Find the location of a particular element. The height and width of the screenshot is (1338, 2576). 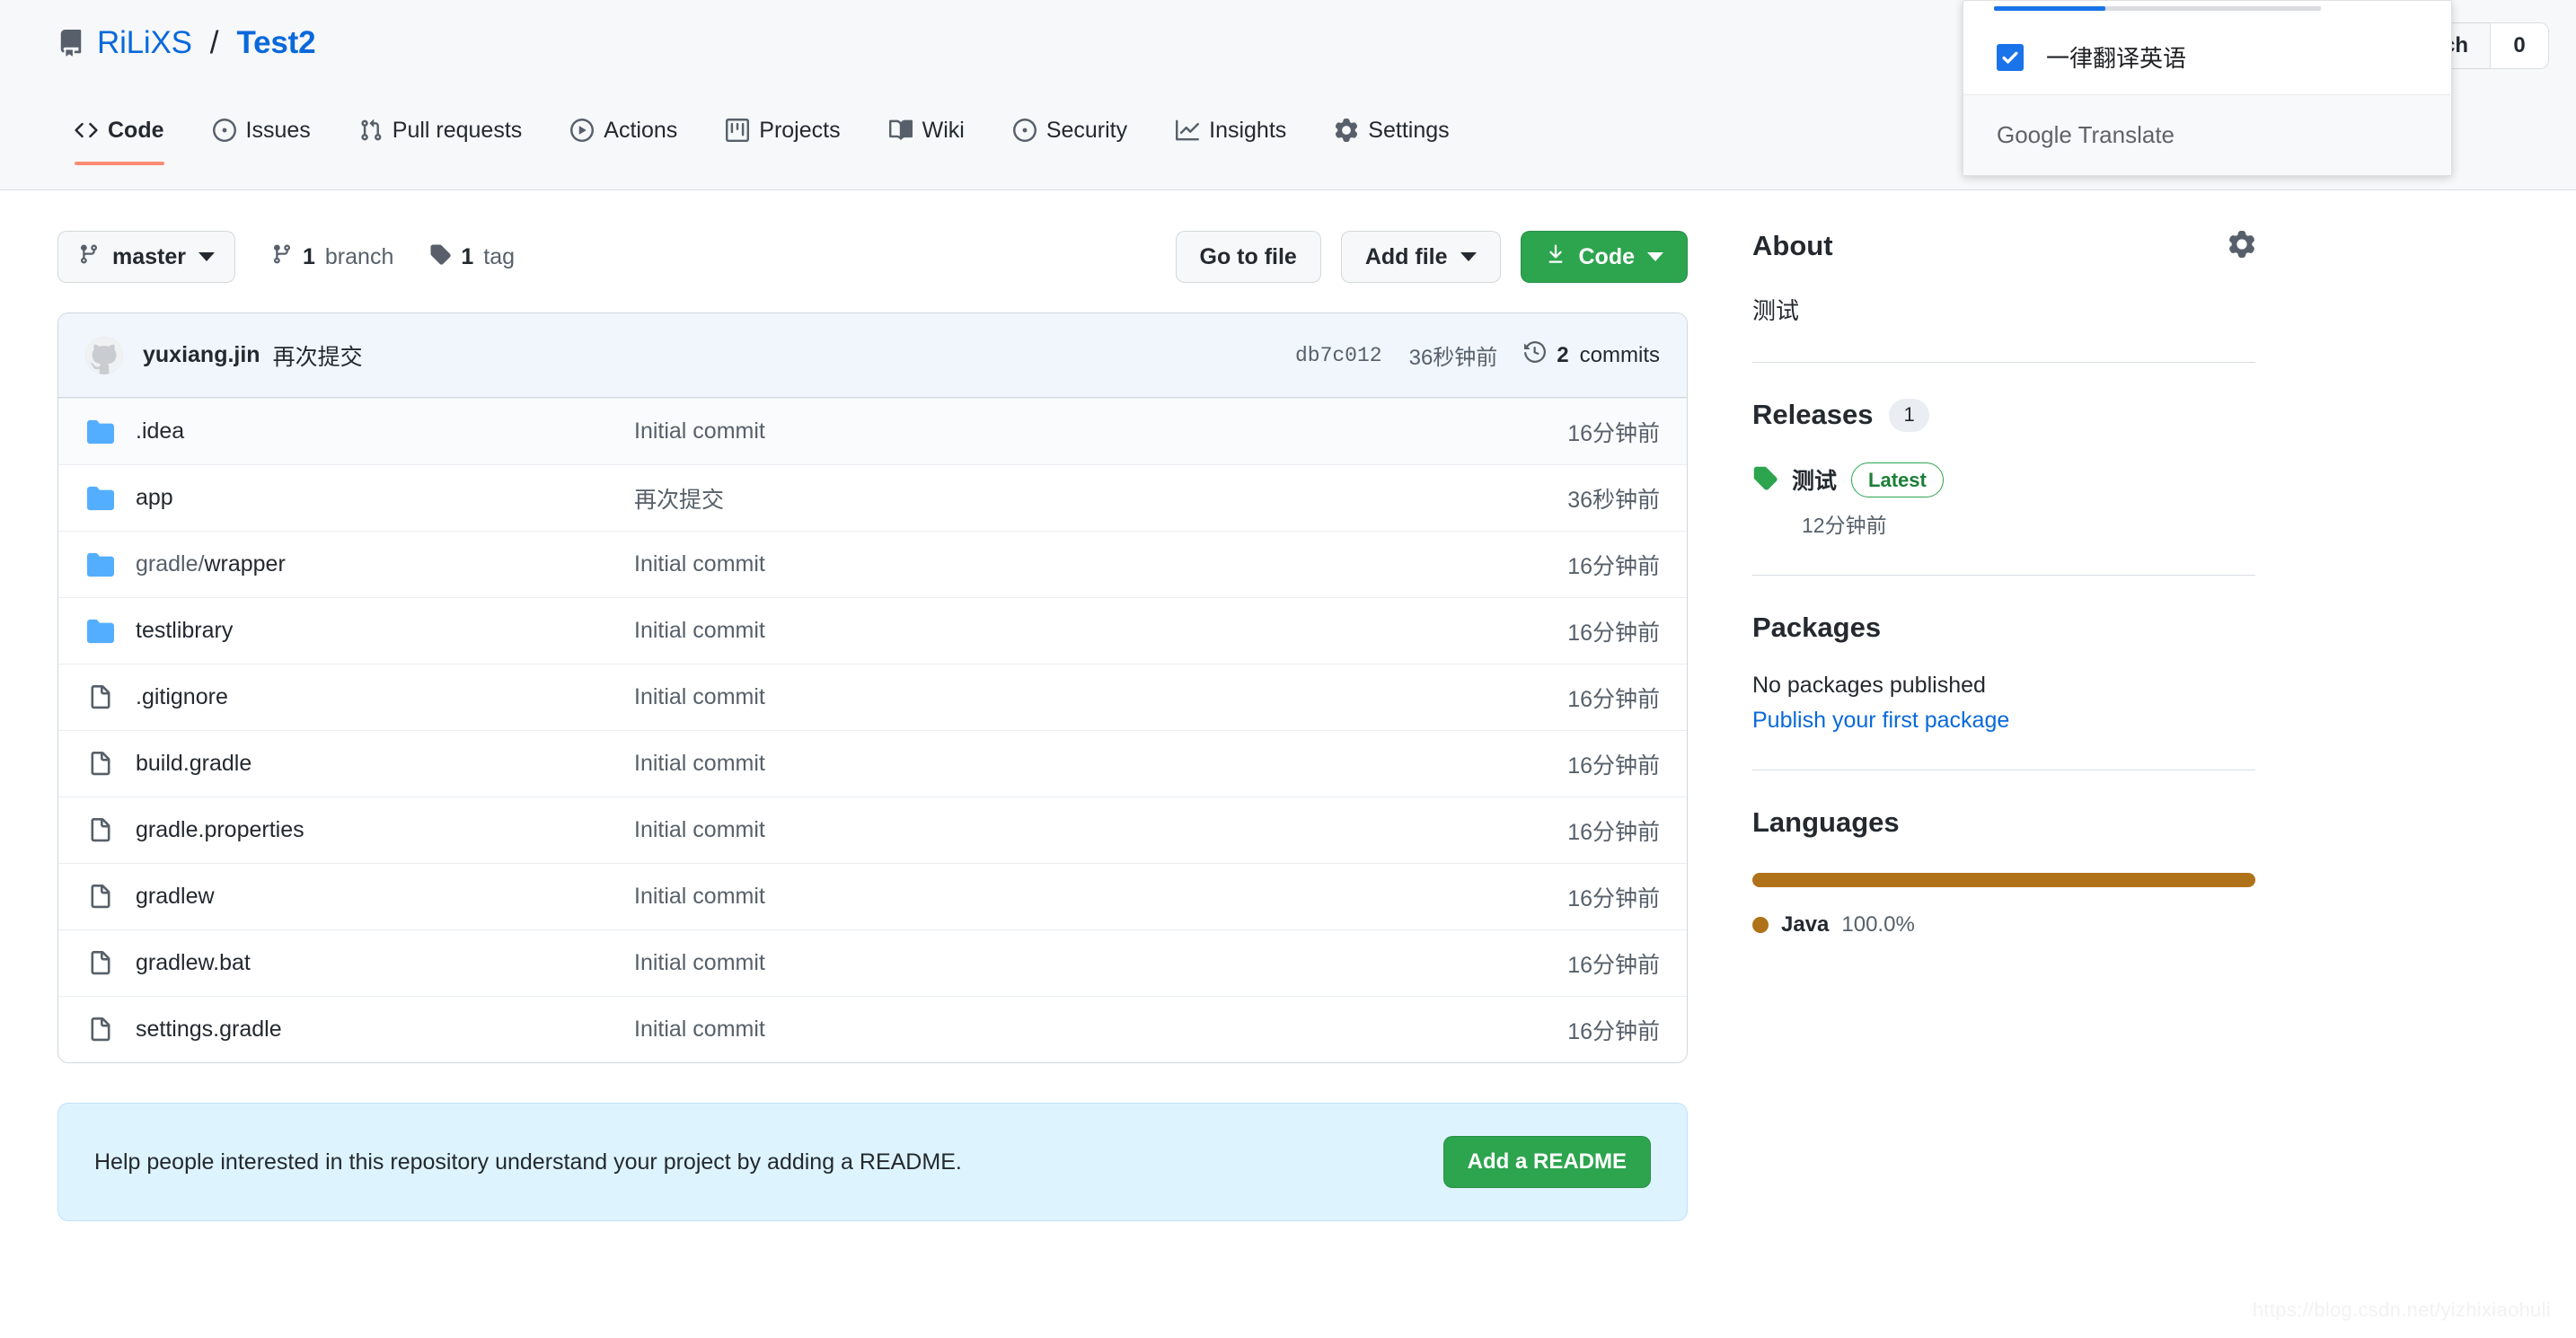

table-row: gradlew.bat Initial commit 16分钟前 is located at coordinates (872, 962).